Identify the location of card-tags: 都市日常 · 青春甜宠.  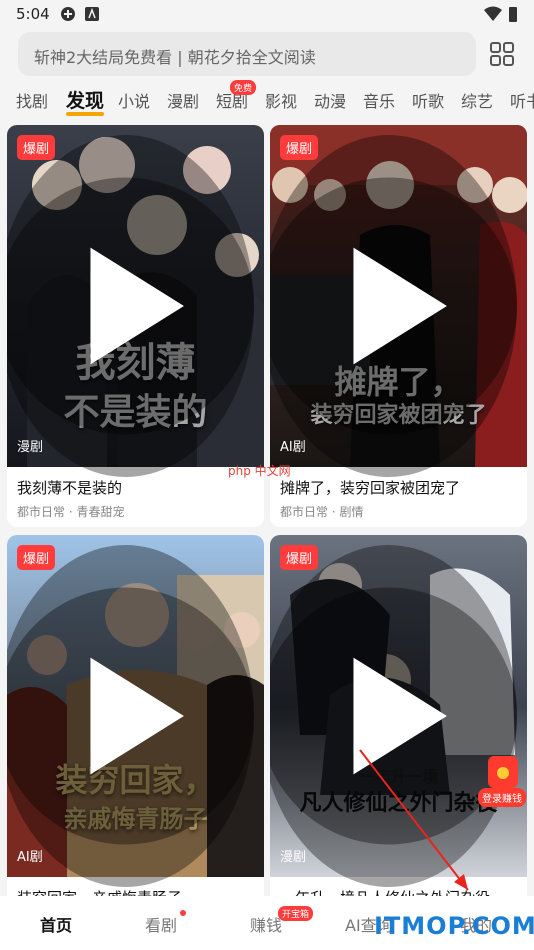
(71, 512).